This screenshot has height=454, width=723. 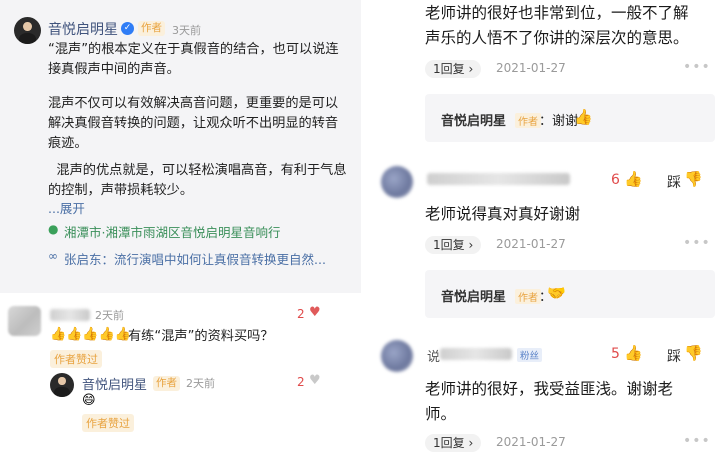 What do you see at coordinates (556, 293) in the screenshot?
I see `handshake-icon: 🤝` at bounding box center [556, 293].